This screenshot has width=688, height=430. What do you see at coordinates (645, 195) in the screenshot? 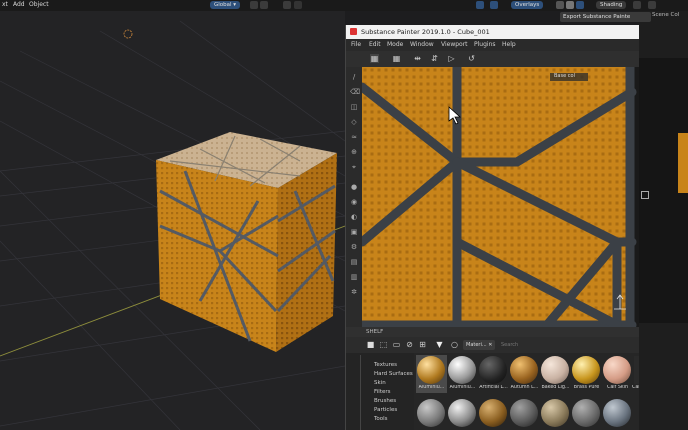
I see `resize-handle` at bounding box center [645, 195].